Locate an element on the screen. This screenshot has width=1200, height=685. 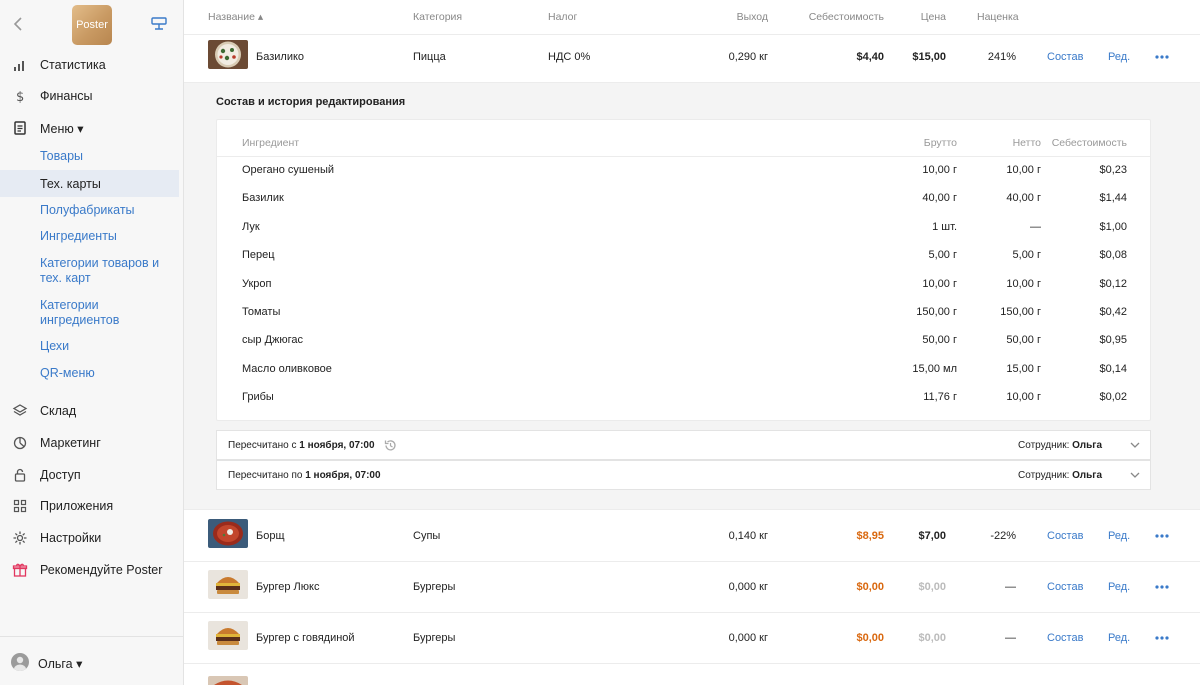
sidebar-item-recommend: Рекомендуйте Poster is located at coordinates (91, 570).